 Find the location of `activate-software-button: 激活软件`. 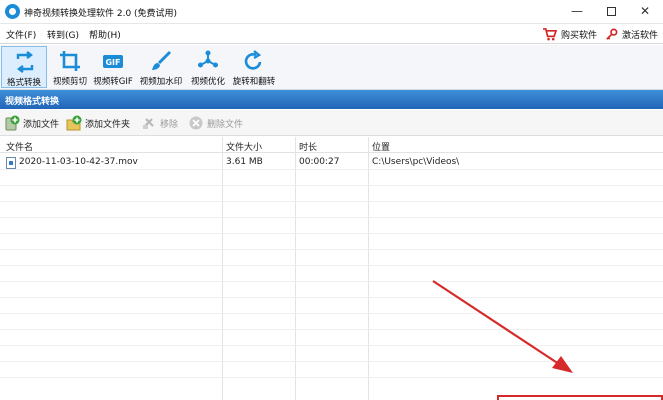

activate-software-button: 激活软件 is located at coordinates (631, 34).